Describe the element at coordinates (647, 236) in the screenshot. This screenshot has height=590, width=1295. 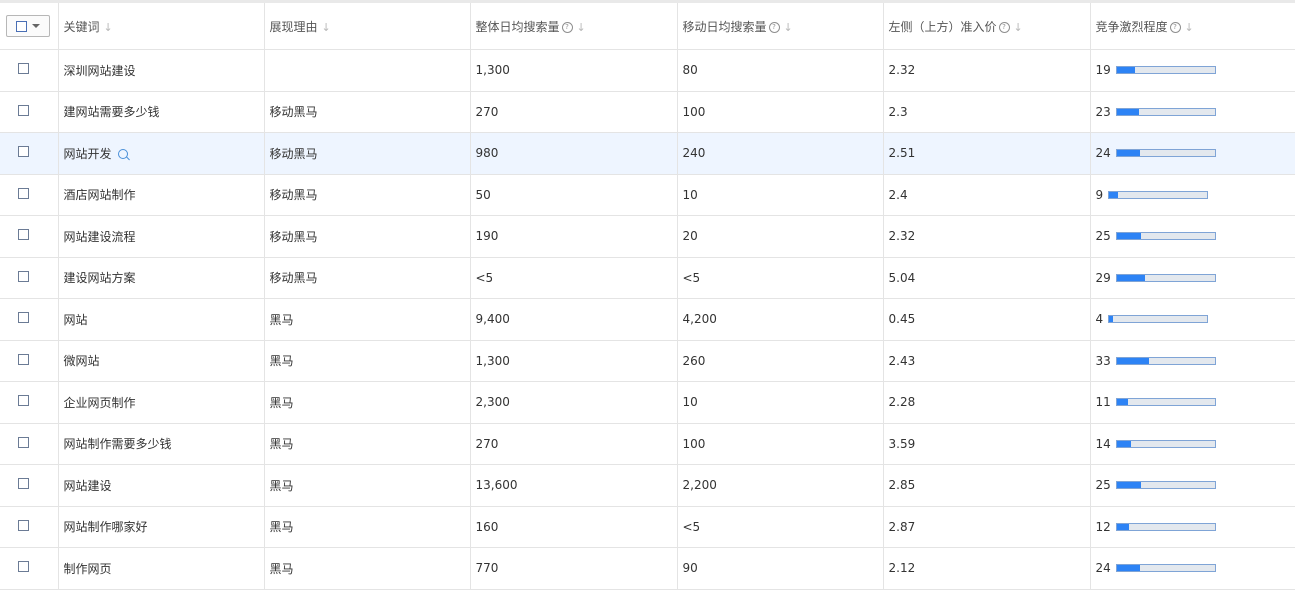
I see `table-row: 网站建设流程 移动黑马 190 20 2.32 25` at that location.